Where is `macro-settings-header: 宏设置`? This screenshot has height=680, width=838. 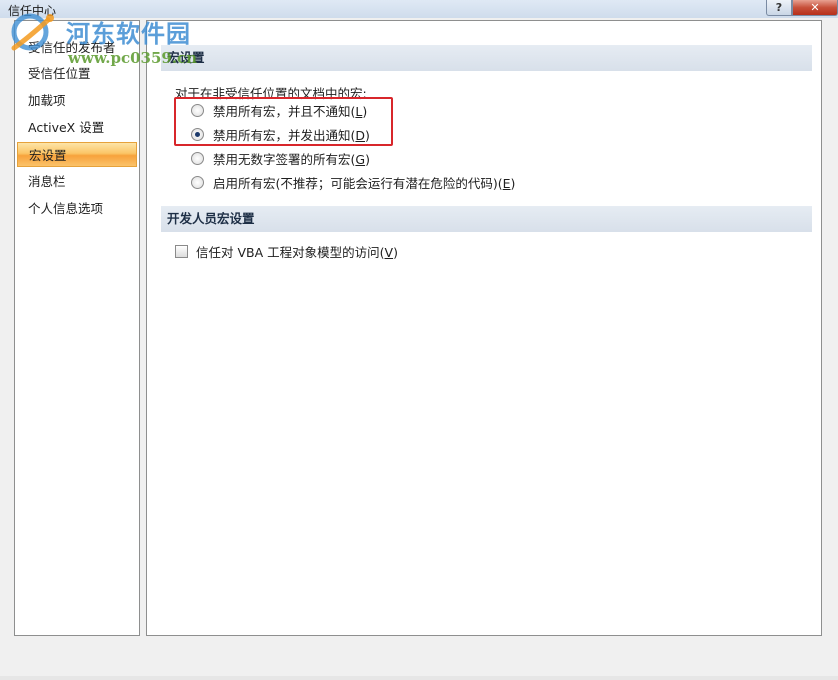 macro-settings-header: 宏设置 is located at coordinates (486, 58).